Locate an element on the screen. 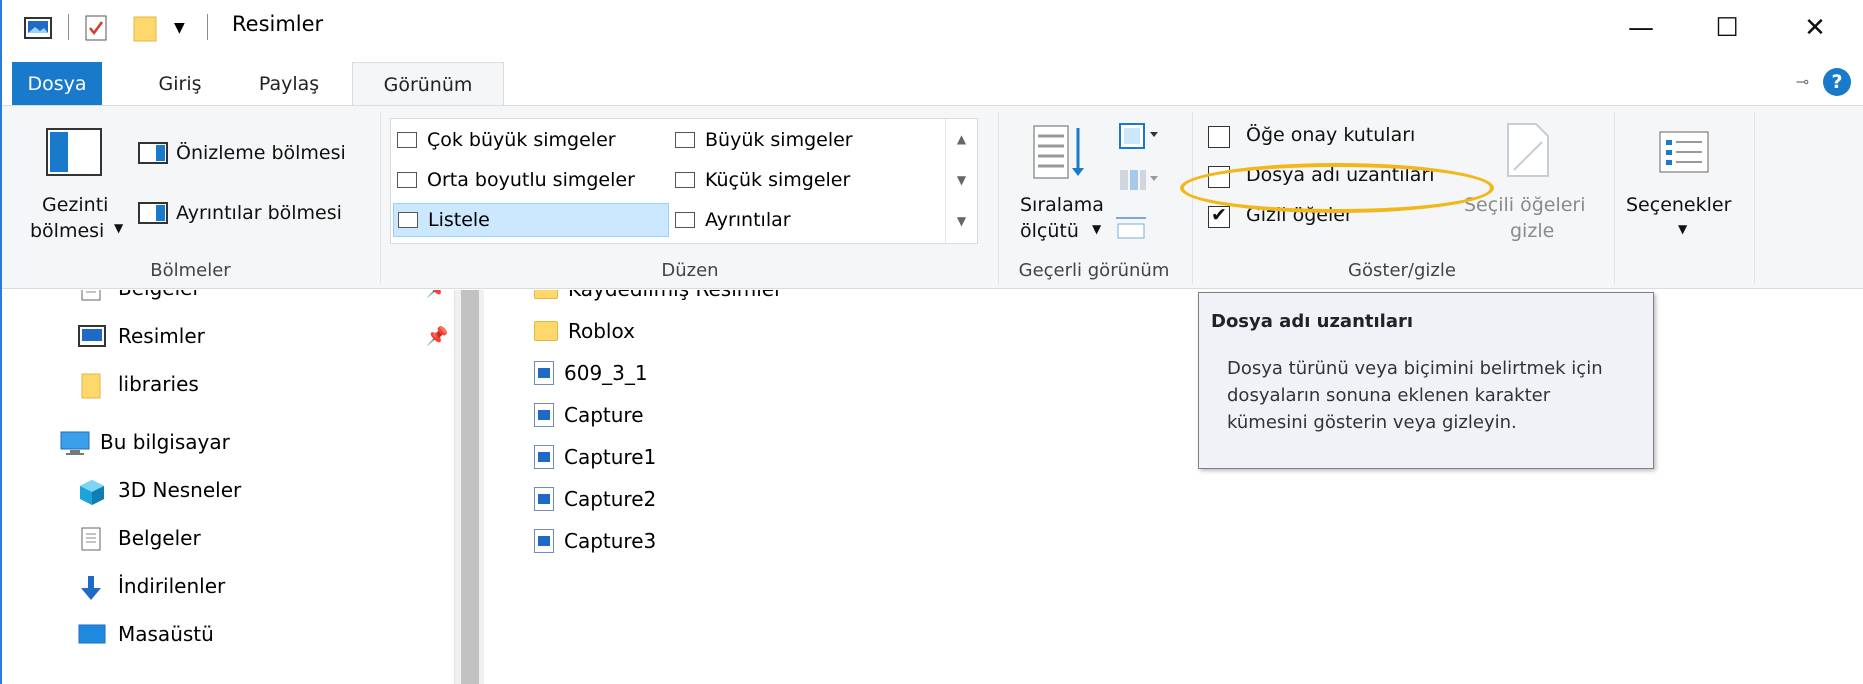 The width and height of the screenshot is (1863, 684). details-icon is located at coordinates (685, 220).